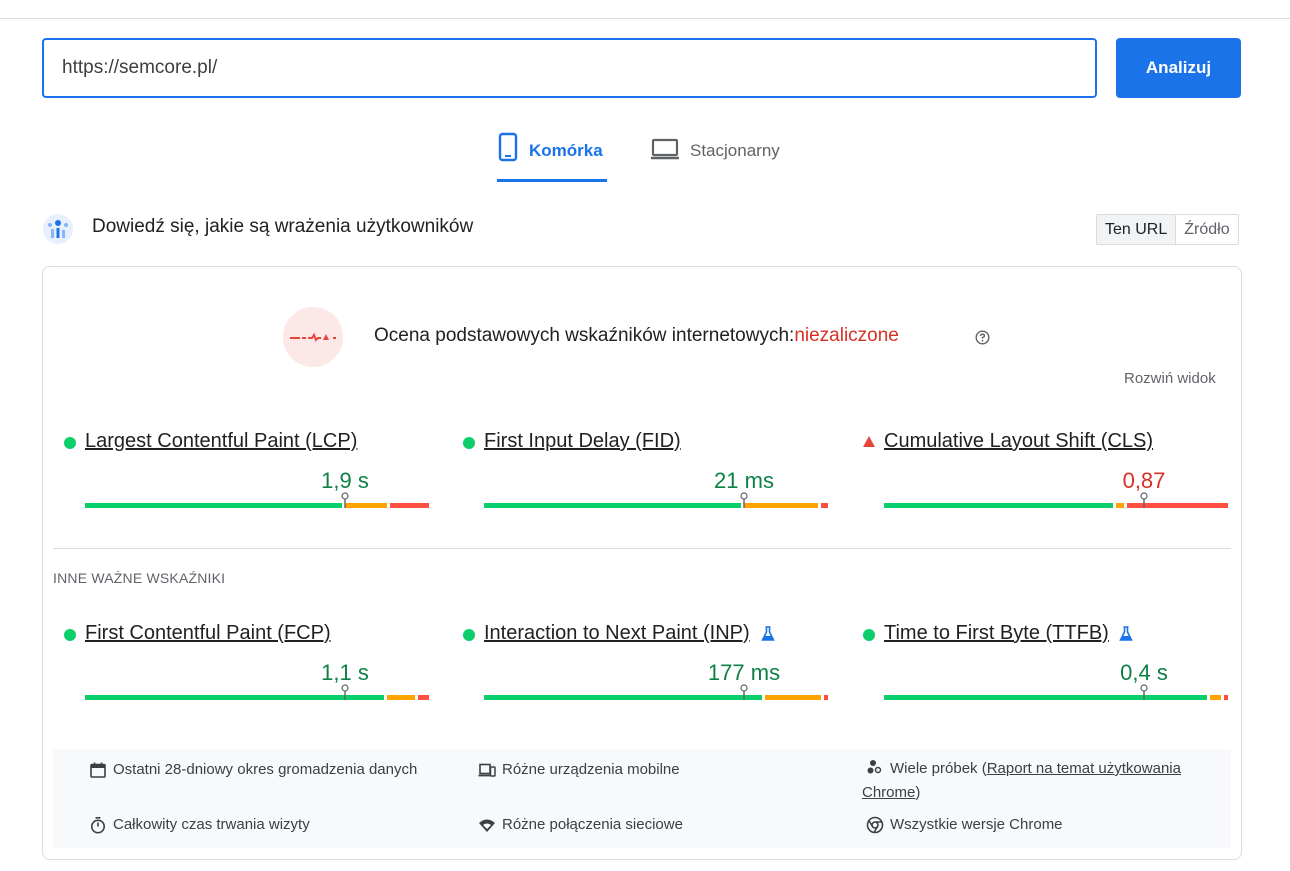 This screenshot has width=1290, height=871. I want to click on tab-desktop: Stacjonarny, so click(715, 157).